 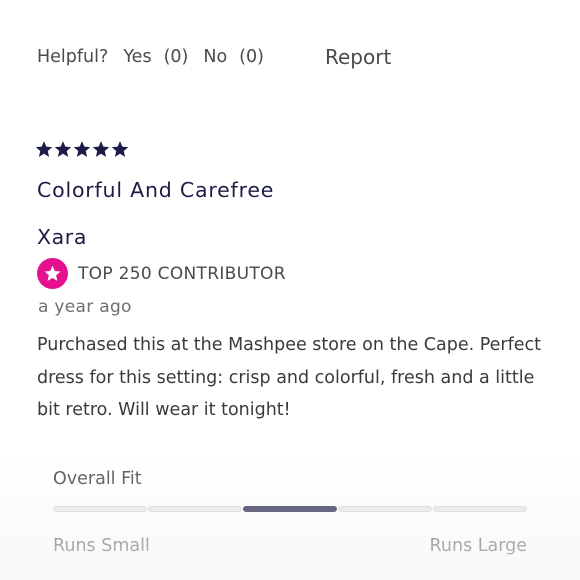 I want to click on contributor-badge: TOP 250 CONTRIBUTOR, so click(x=161, y=273).